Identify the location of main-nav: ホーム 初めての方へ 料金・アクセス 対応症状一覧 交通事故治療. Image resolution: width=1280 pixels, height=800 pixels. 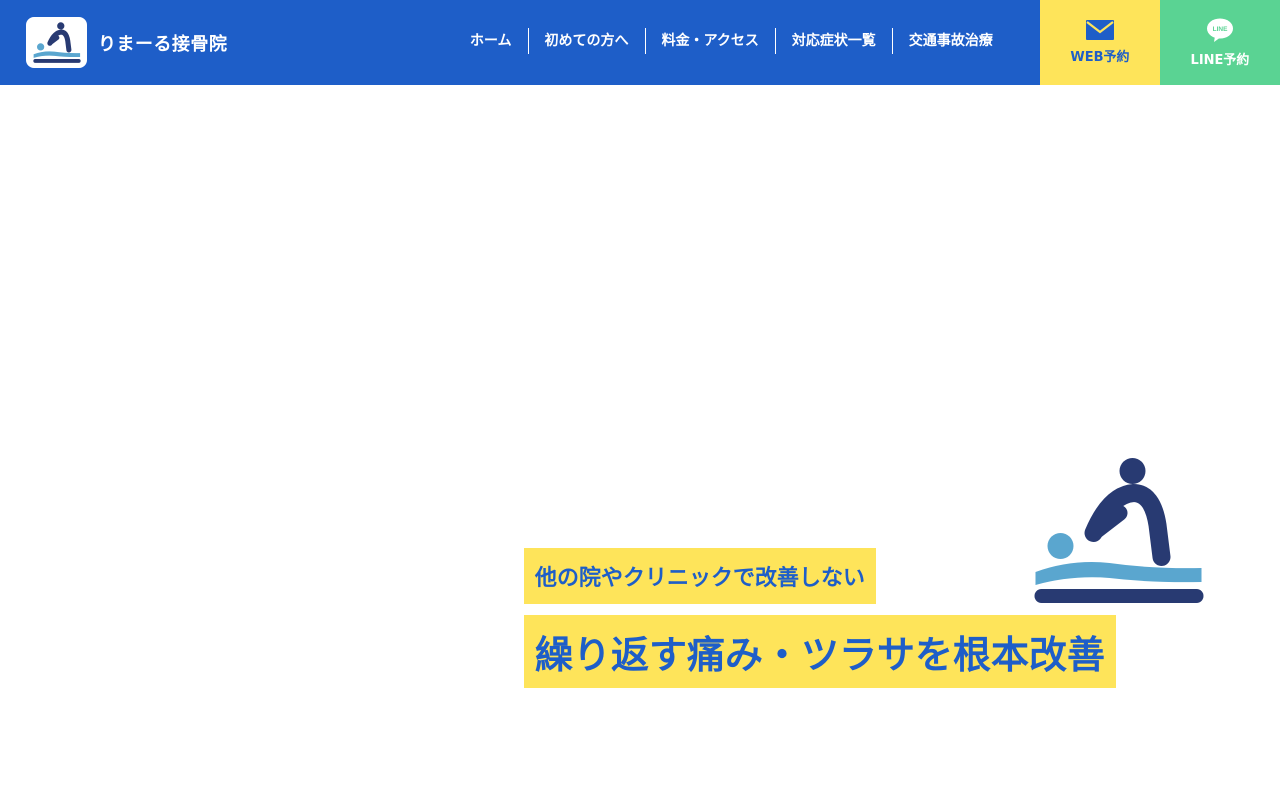
(731, 41).